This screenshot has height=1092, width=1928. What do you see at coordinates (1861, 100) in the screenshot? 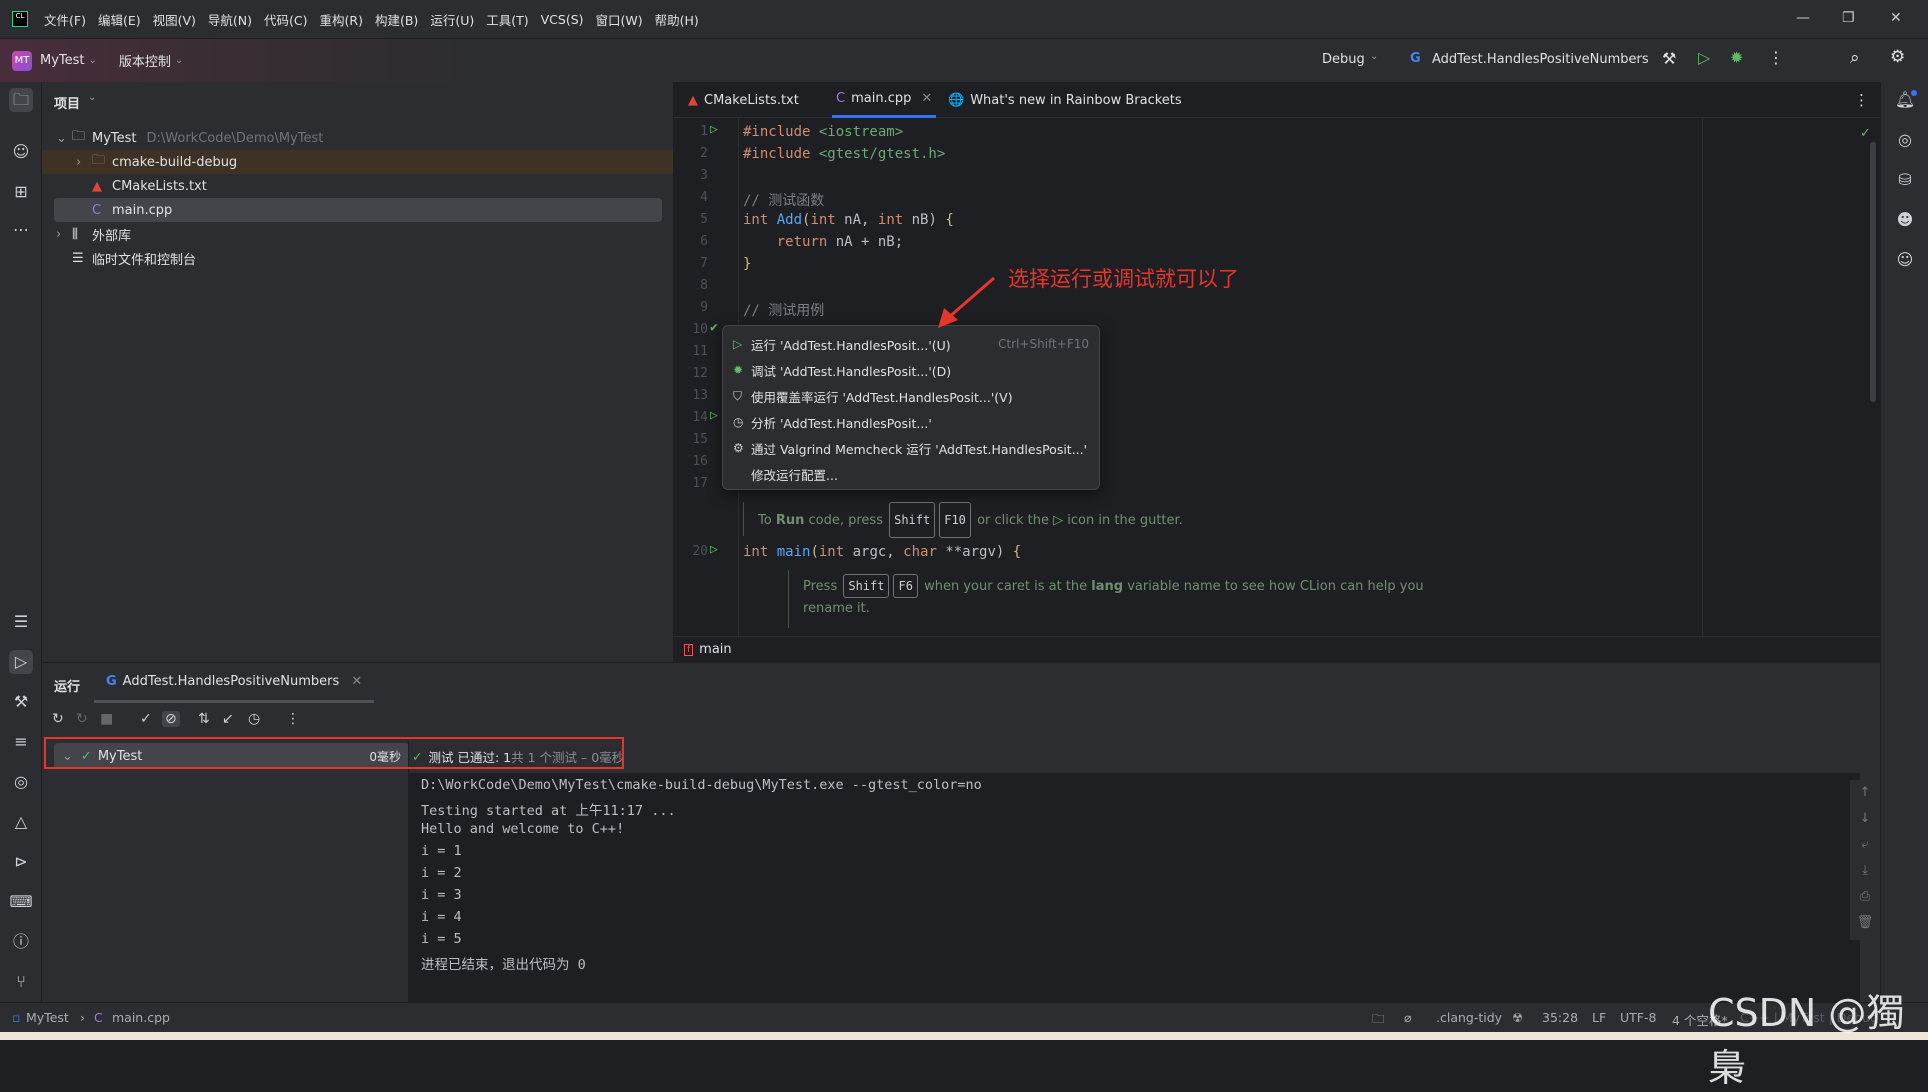
I see `tab-options-icon: ⋮` at bounding box center [1861, 100].